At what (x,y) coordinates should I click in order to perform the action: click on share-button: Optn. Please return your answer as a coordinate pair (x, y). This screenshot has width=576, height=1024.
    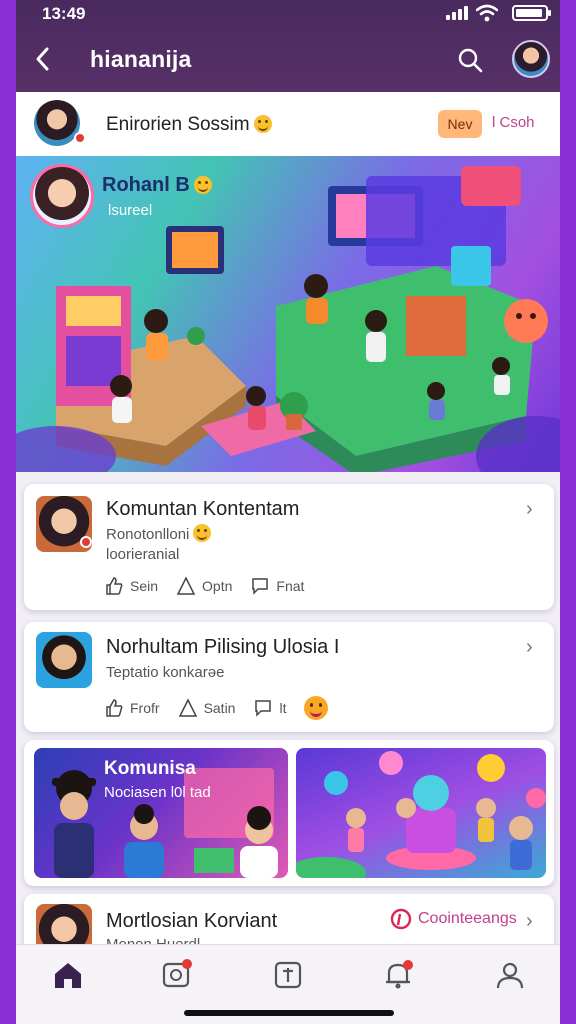
    Looking at the image, I should click on (204, 586).